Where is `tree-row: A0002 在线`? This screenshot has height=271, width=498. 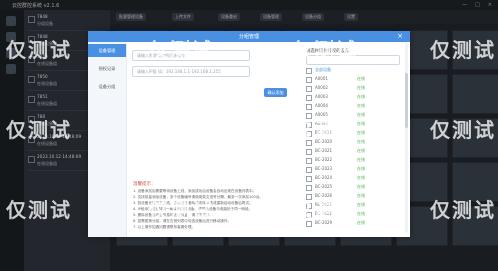
tree-row: A0002 在线 is located at coordinates (356, 88).